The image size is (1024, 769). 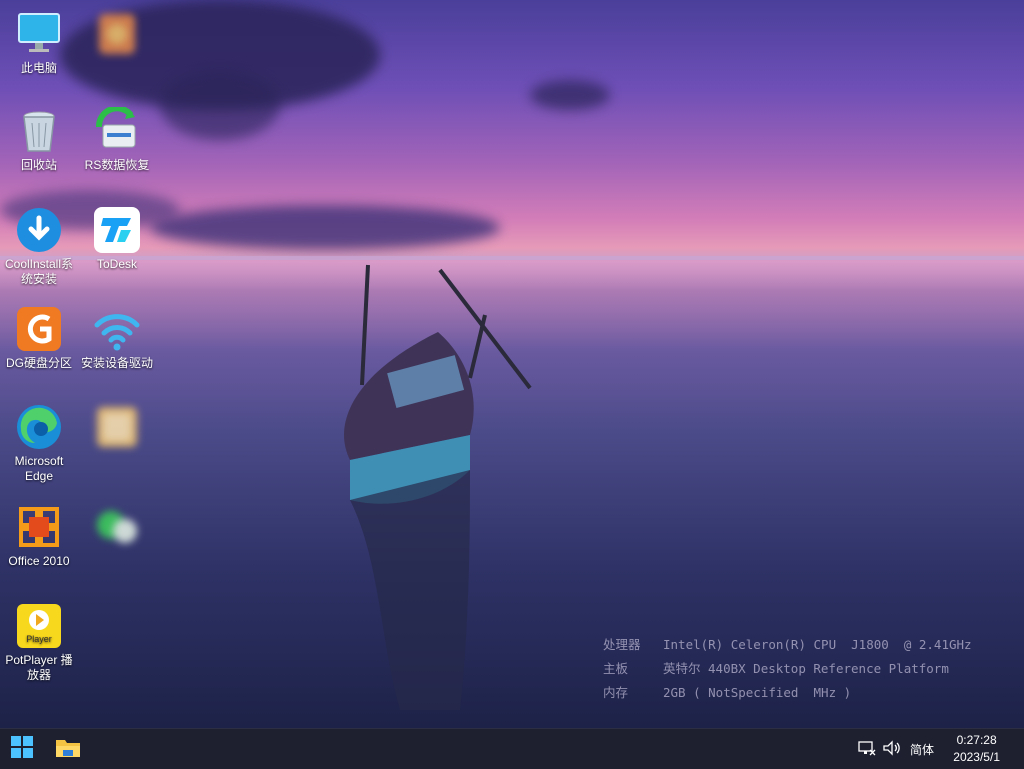 I want to click on desktop-icon-recycle-bin: 回收站, so click(x=39, y=140).